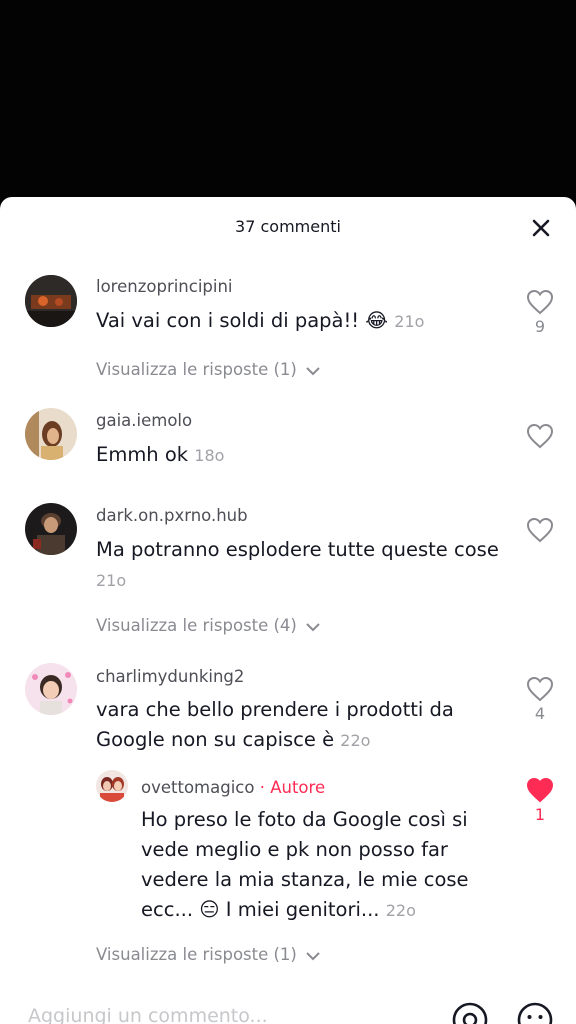 This screenshot has height=1024, width=576. I want to click on like-count: 9, so click(540, 326).